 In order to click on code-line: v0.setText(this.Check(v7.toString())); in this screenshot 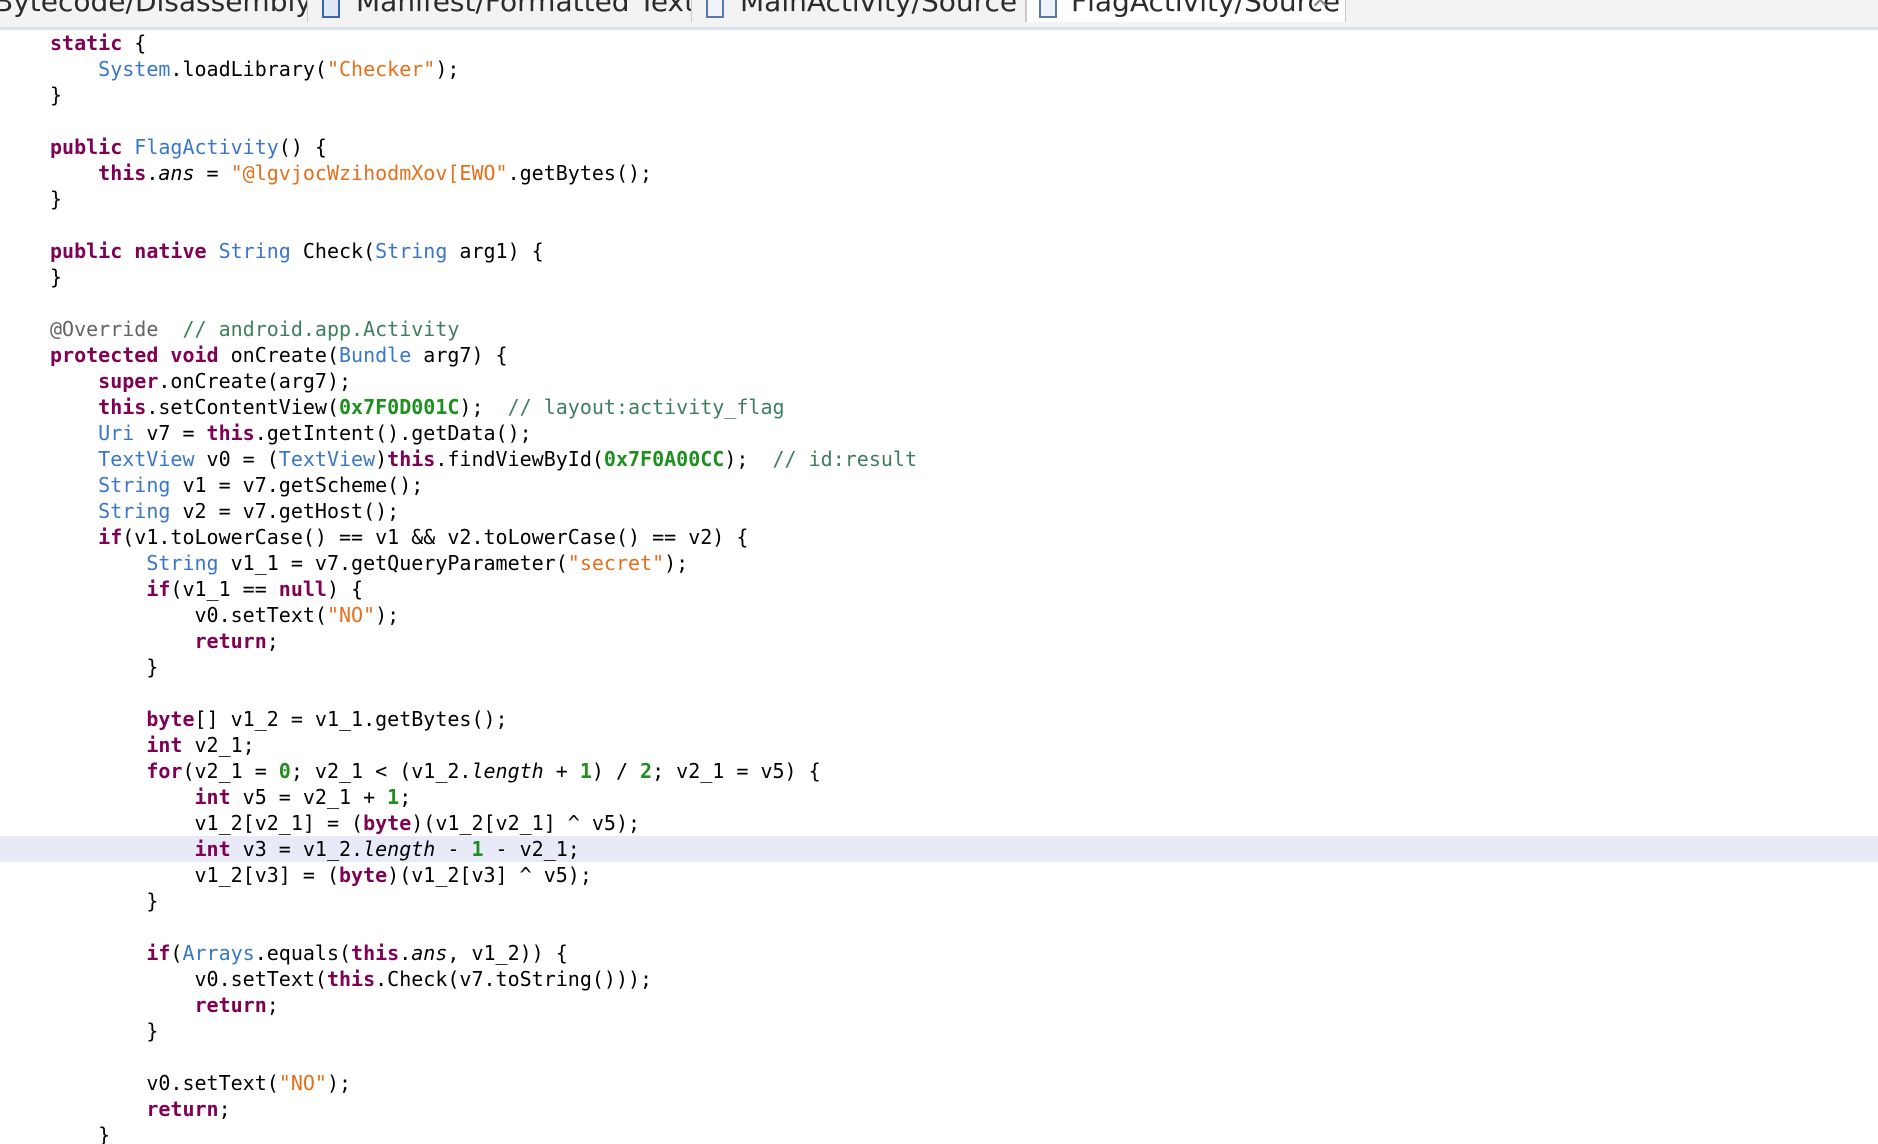, I will do `click(939, 979)`.